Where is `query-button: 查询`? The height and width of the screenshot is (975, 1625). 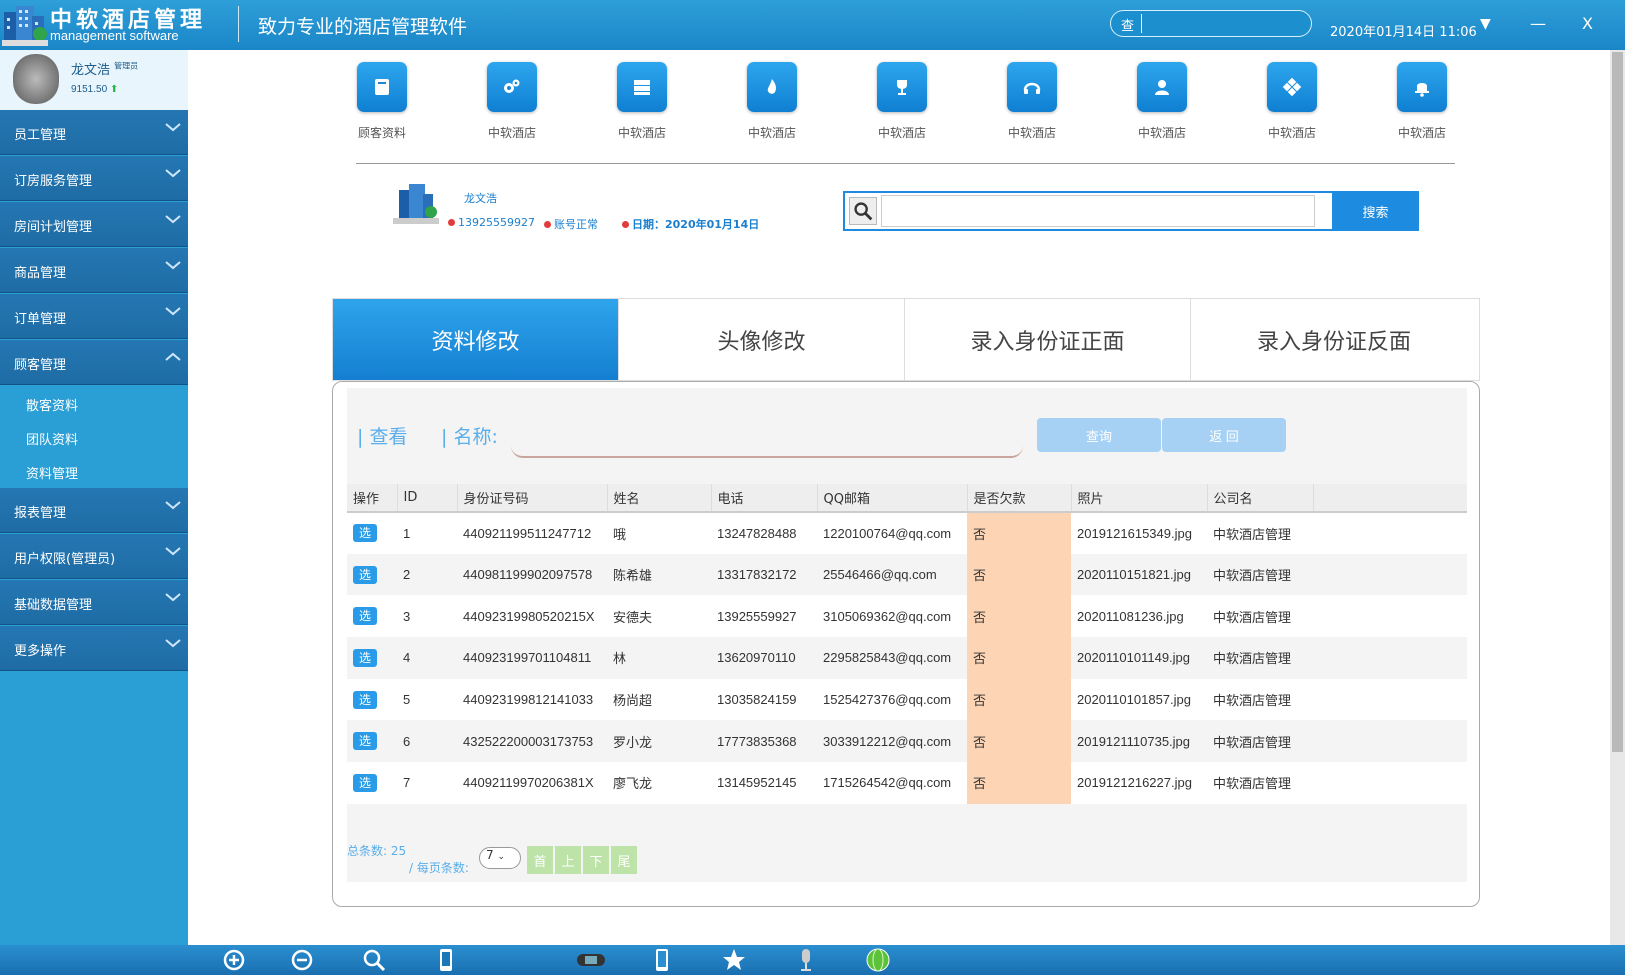
query-button: 查询 is located at coordinates (1099, 435).